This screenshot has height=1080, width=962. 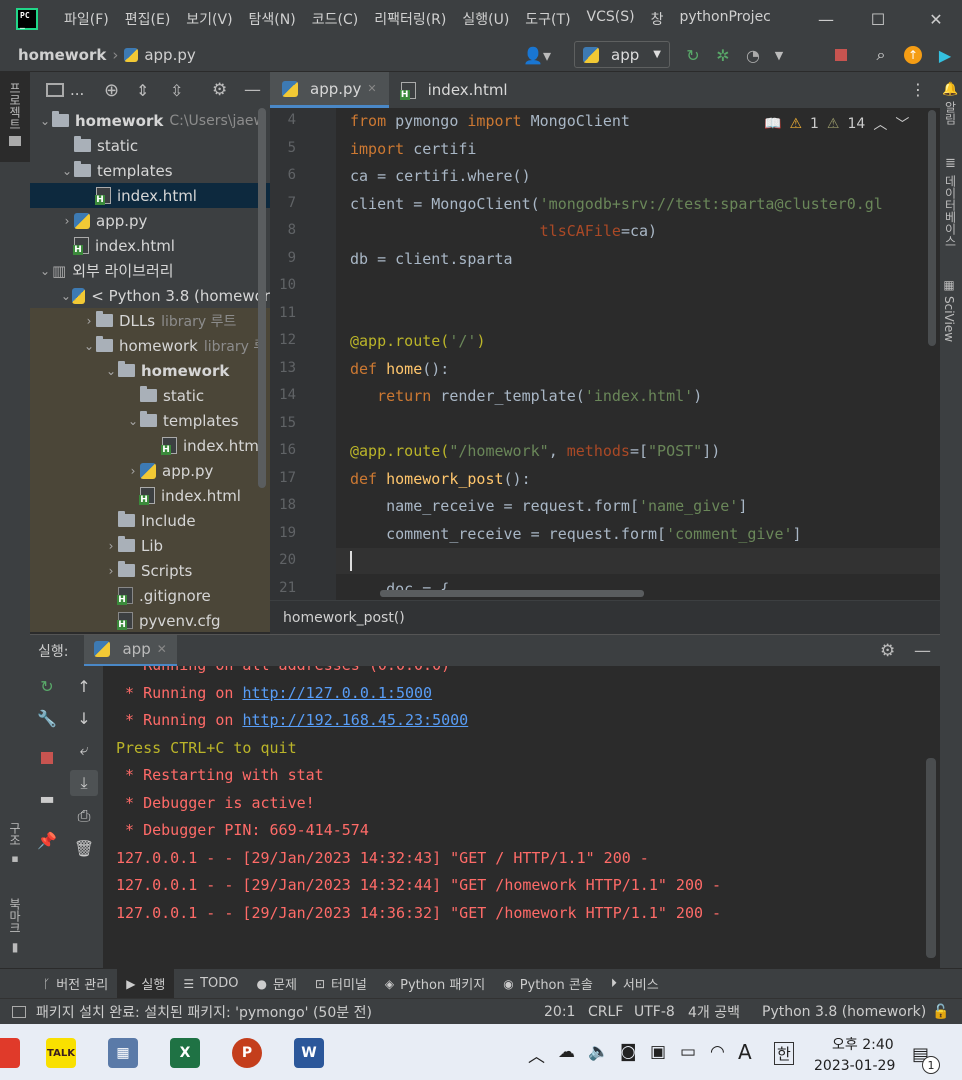 I want to click on panel-toggle-icon, so click(x=19, y=1011).